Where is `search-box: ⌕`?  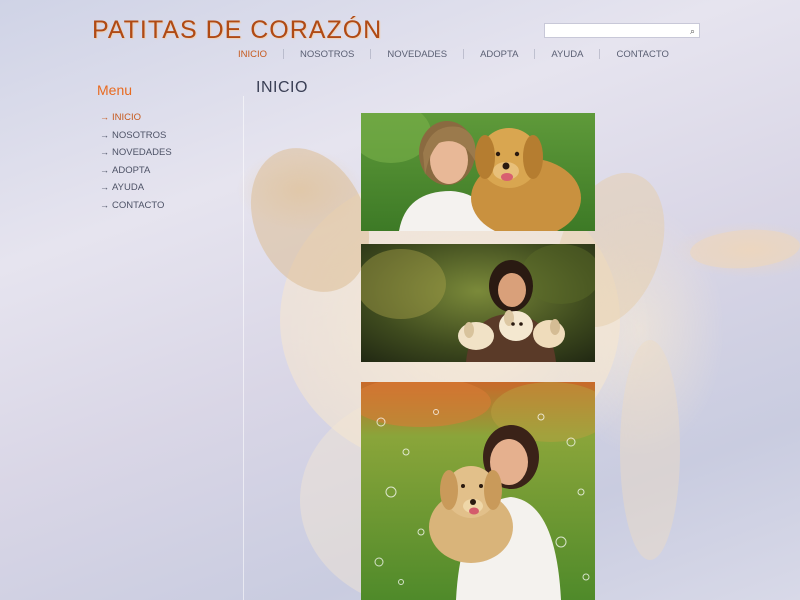
search-box: ⌕ is located at coordinates (622, 32).